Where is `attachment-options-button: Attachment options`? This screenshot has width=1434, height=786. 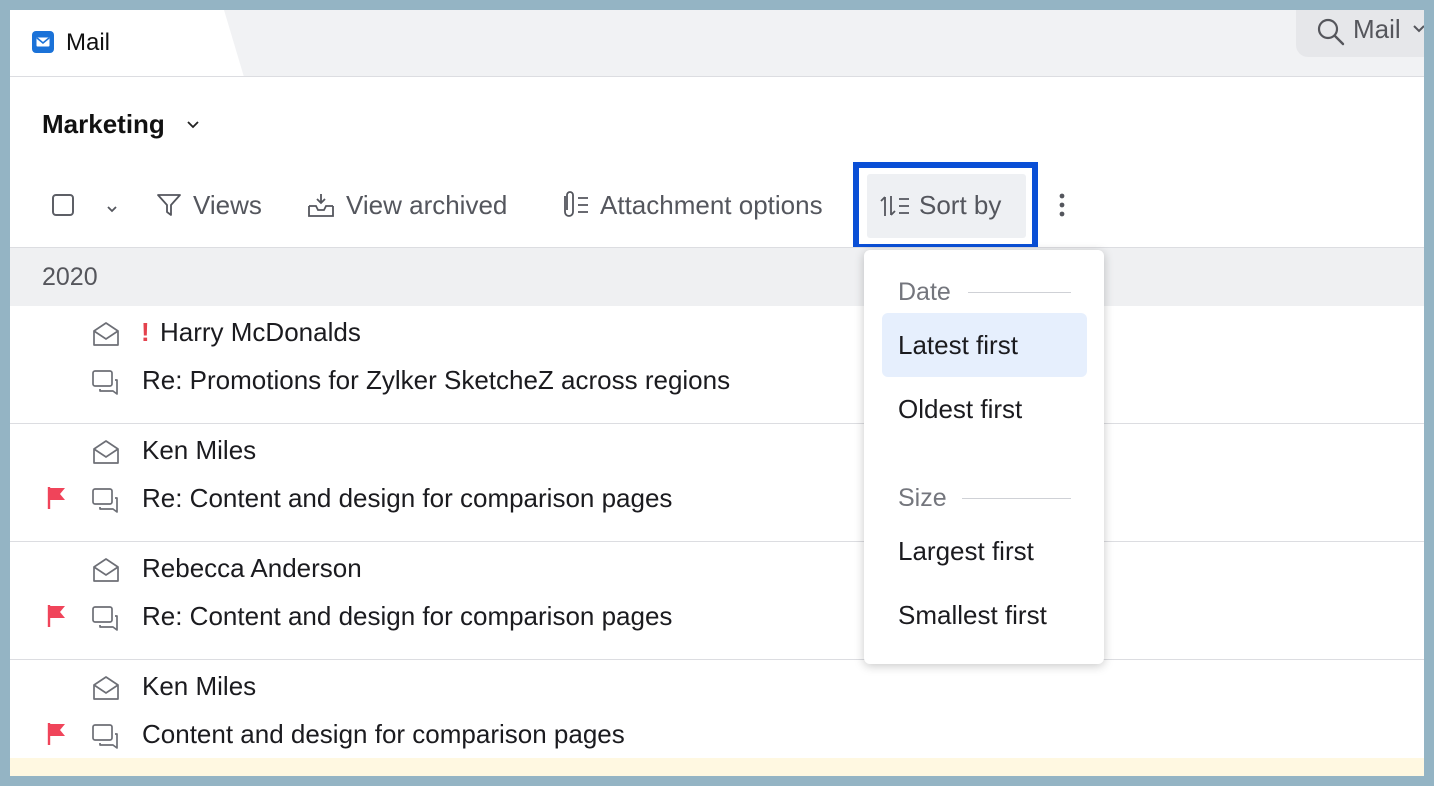 attachment-options-button: Attachment options is located at coordinates (690, 205).